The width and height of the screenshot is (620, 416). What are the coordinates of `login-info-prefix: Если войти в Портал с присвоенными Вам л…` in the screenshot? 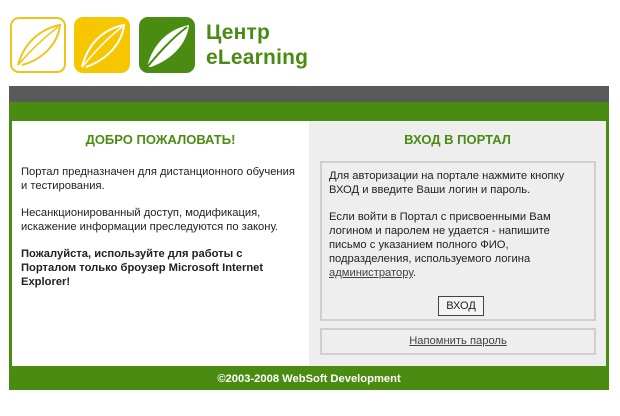 It's located at (440, 238).